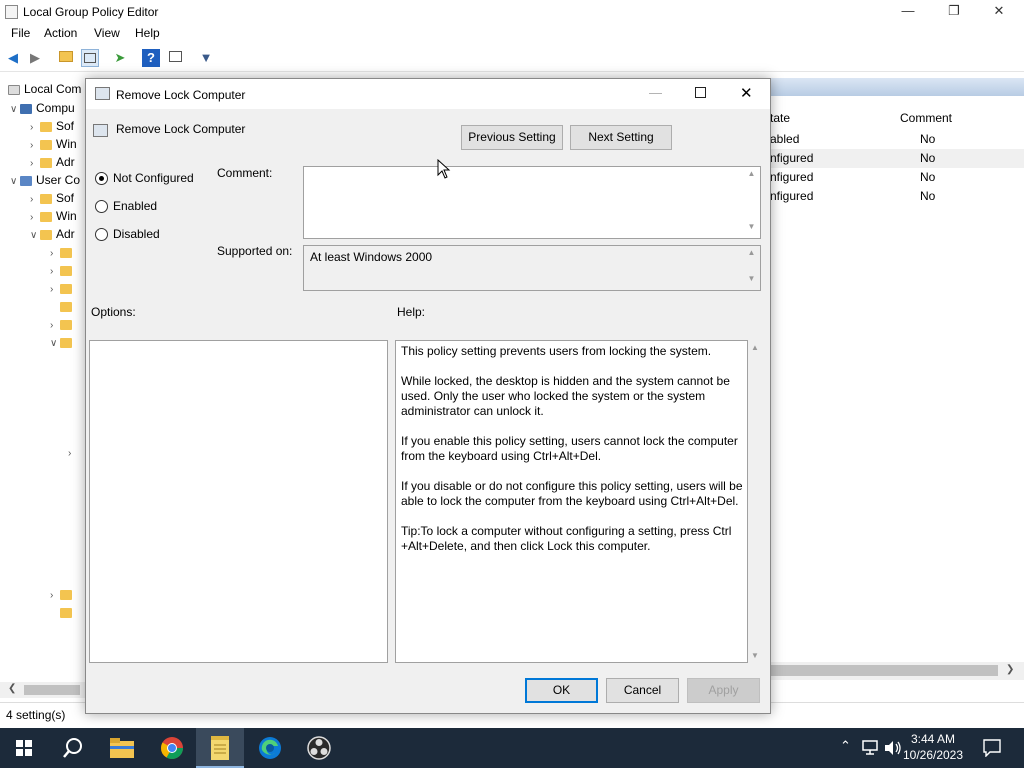 This screenshot has width=1024, height=768. I want to click on cancel-button: Cancel, so click(642, 690).